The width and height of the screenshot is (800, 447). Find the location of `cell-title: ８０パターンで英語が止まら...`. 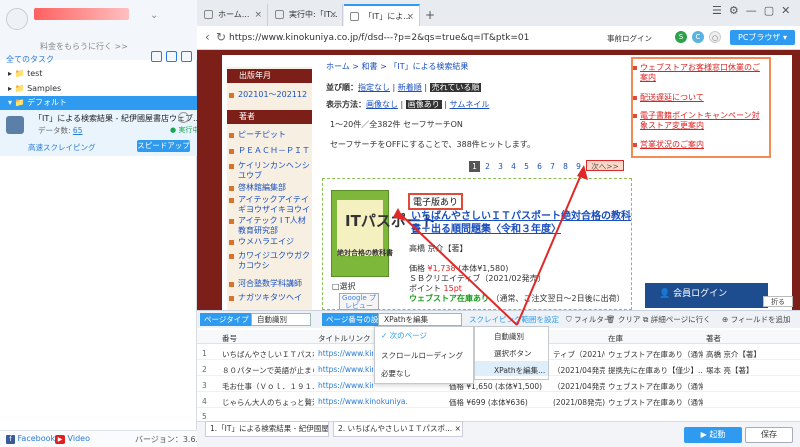

cell-title: ８０パターンで英語が止まら... is located at coordinates (268, 370).